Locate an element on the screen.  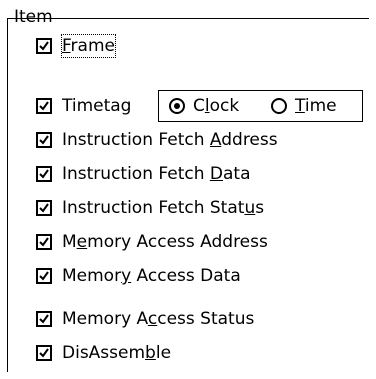
checkbox-instruction-fetch-address: Instruction Fetch Address is located at coordinates (157, 140).